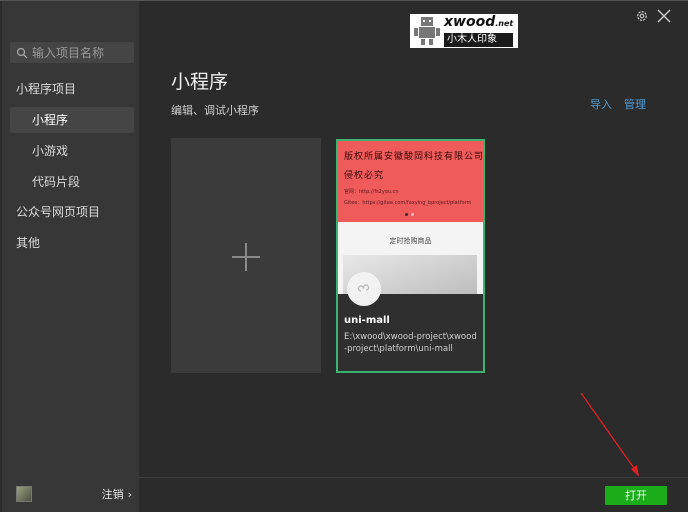 The height and width of the screenshot is (512, 688). Describe the element at coordinates (80, 52) in the screenshot. I see `search-input` at that location.